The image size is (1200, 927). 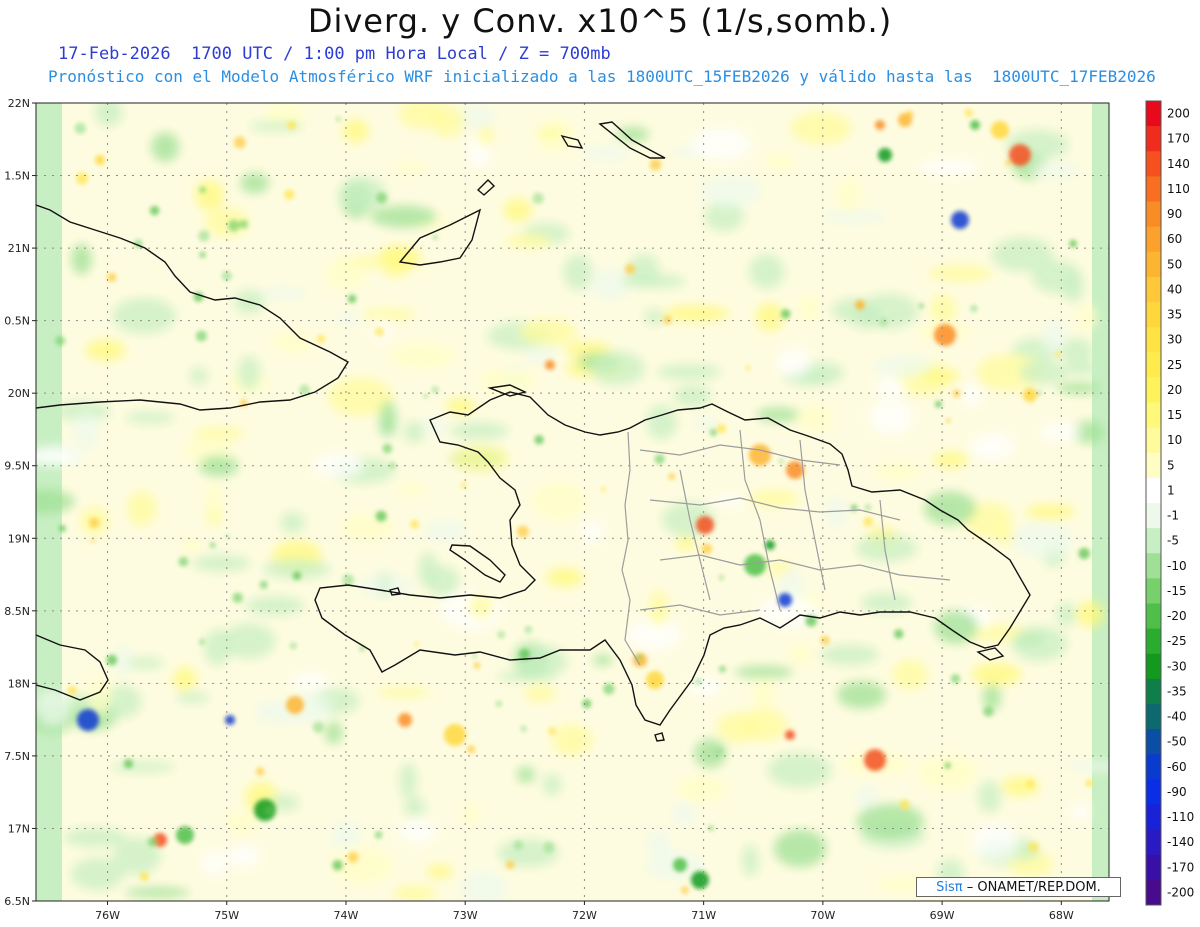 I want to click on colorbar-label: -15, so click(x=1177, y=591).